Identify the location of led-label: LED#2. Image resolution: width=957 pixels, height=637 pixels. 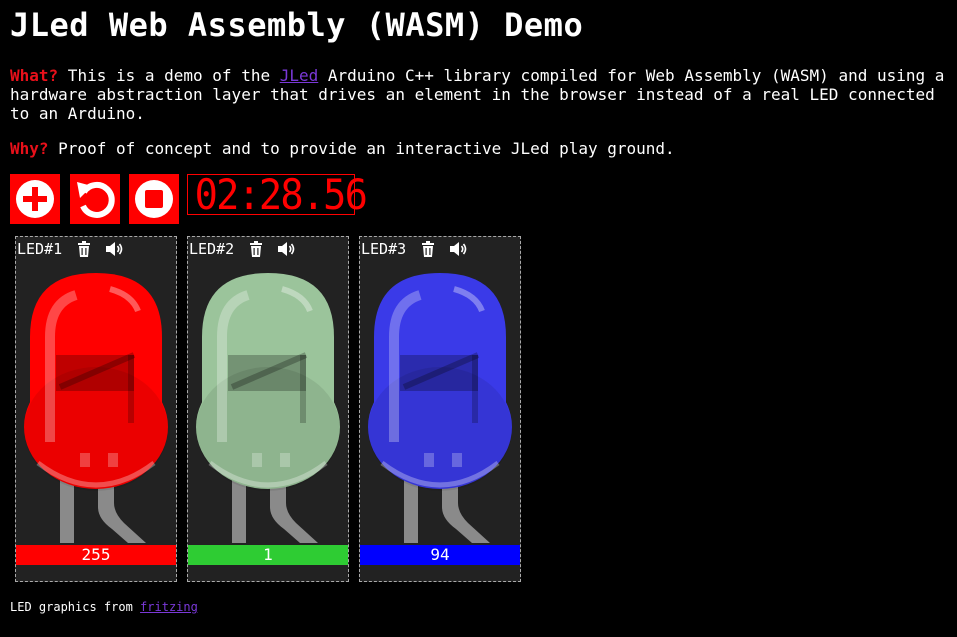
(212, 249).